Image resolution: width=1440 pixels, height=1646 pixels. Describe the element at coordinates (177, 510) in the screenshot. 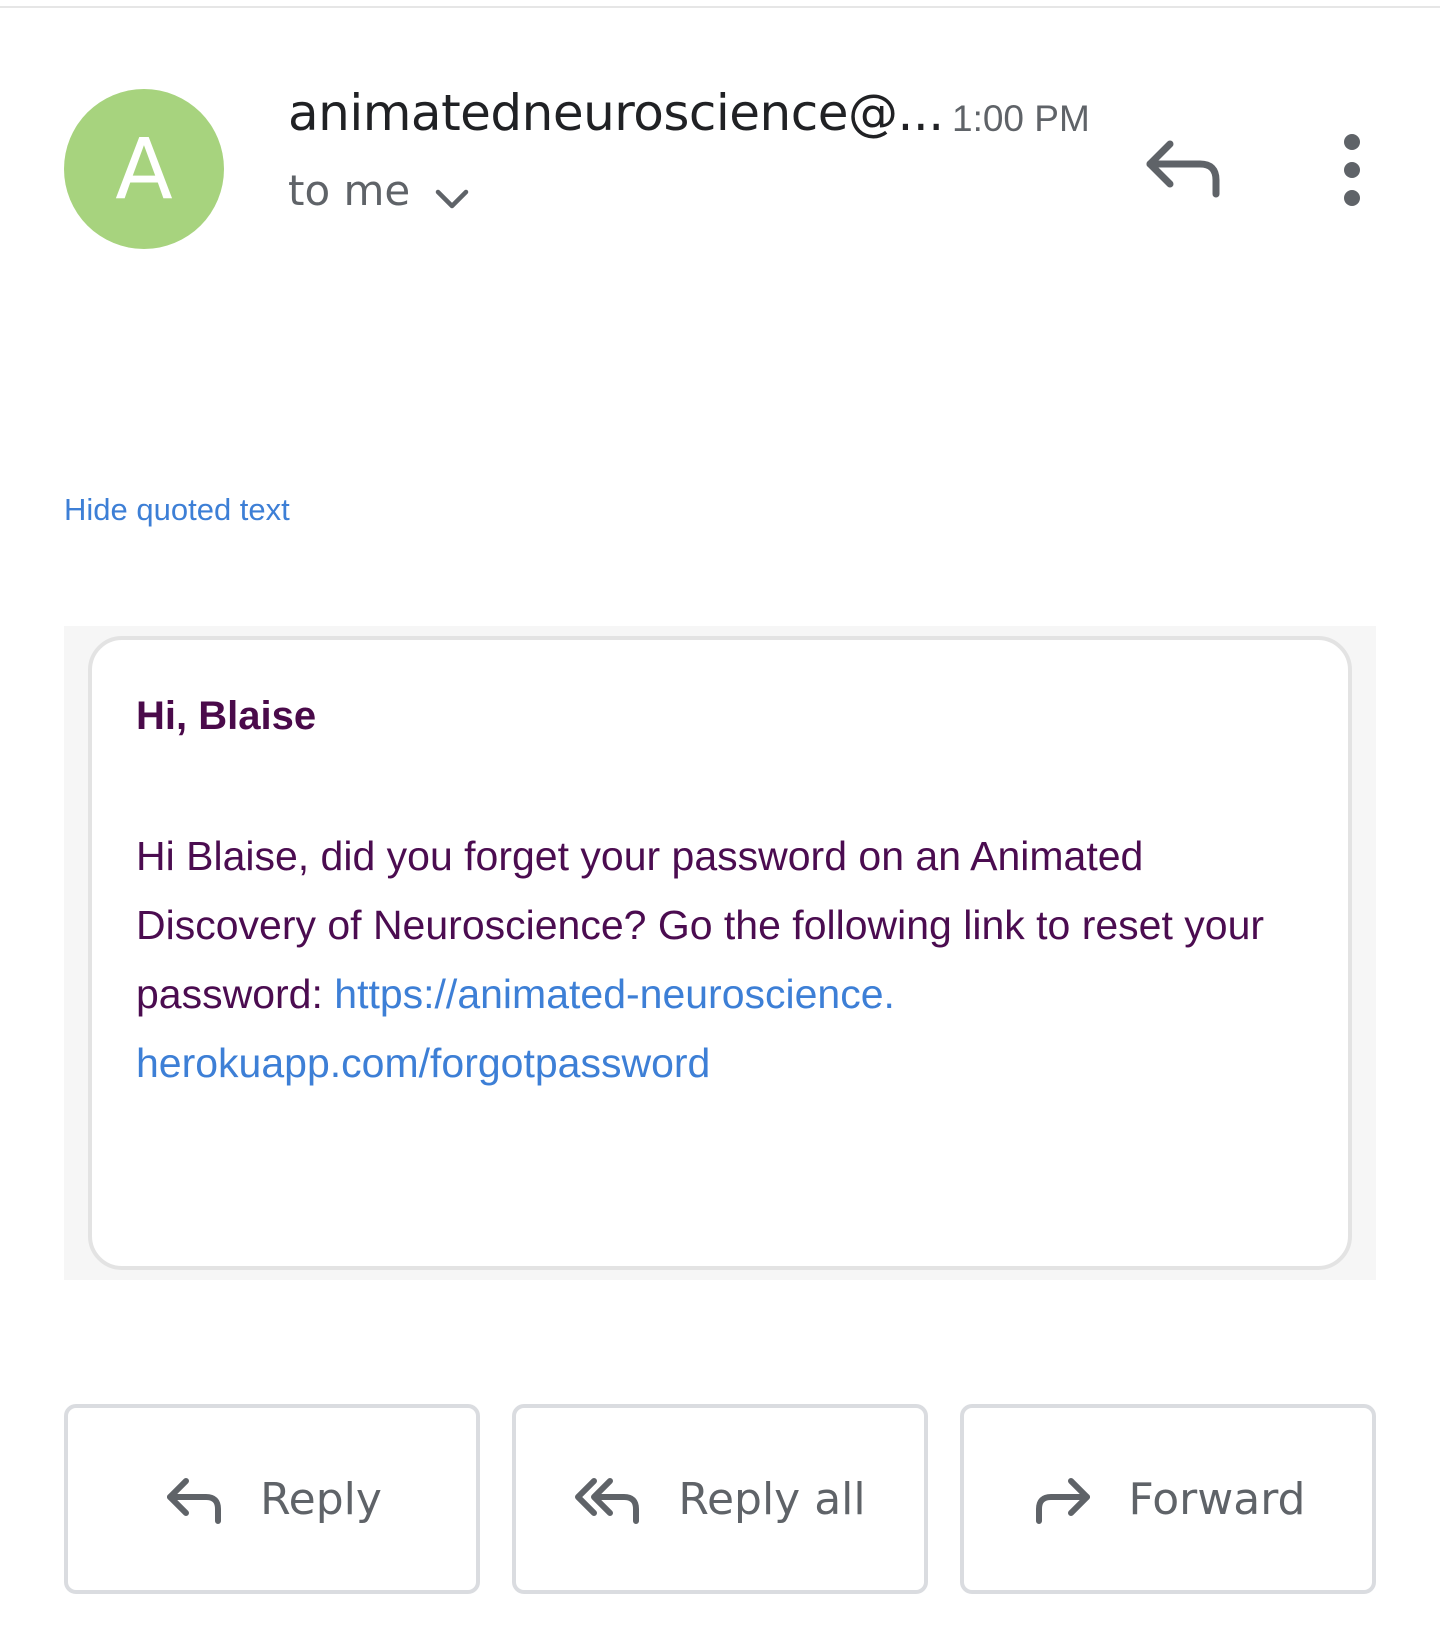

I see `hide-quoted-text-link: Hide quoted text` at that location.